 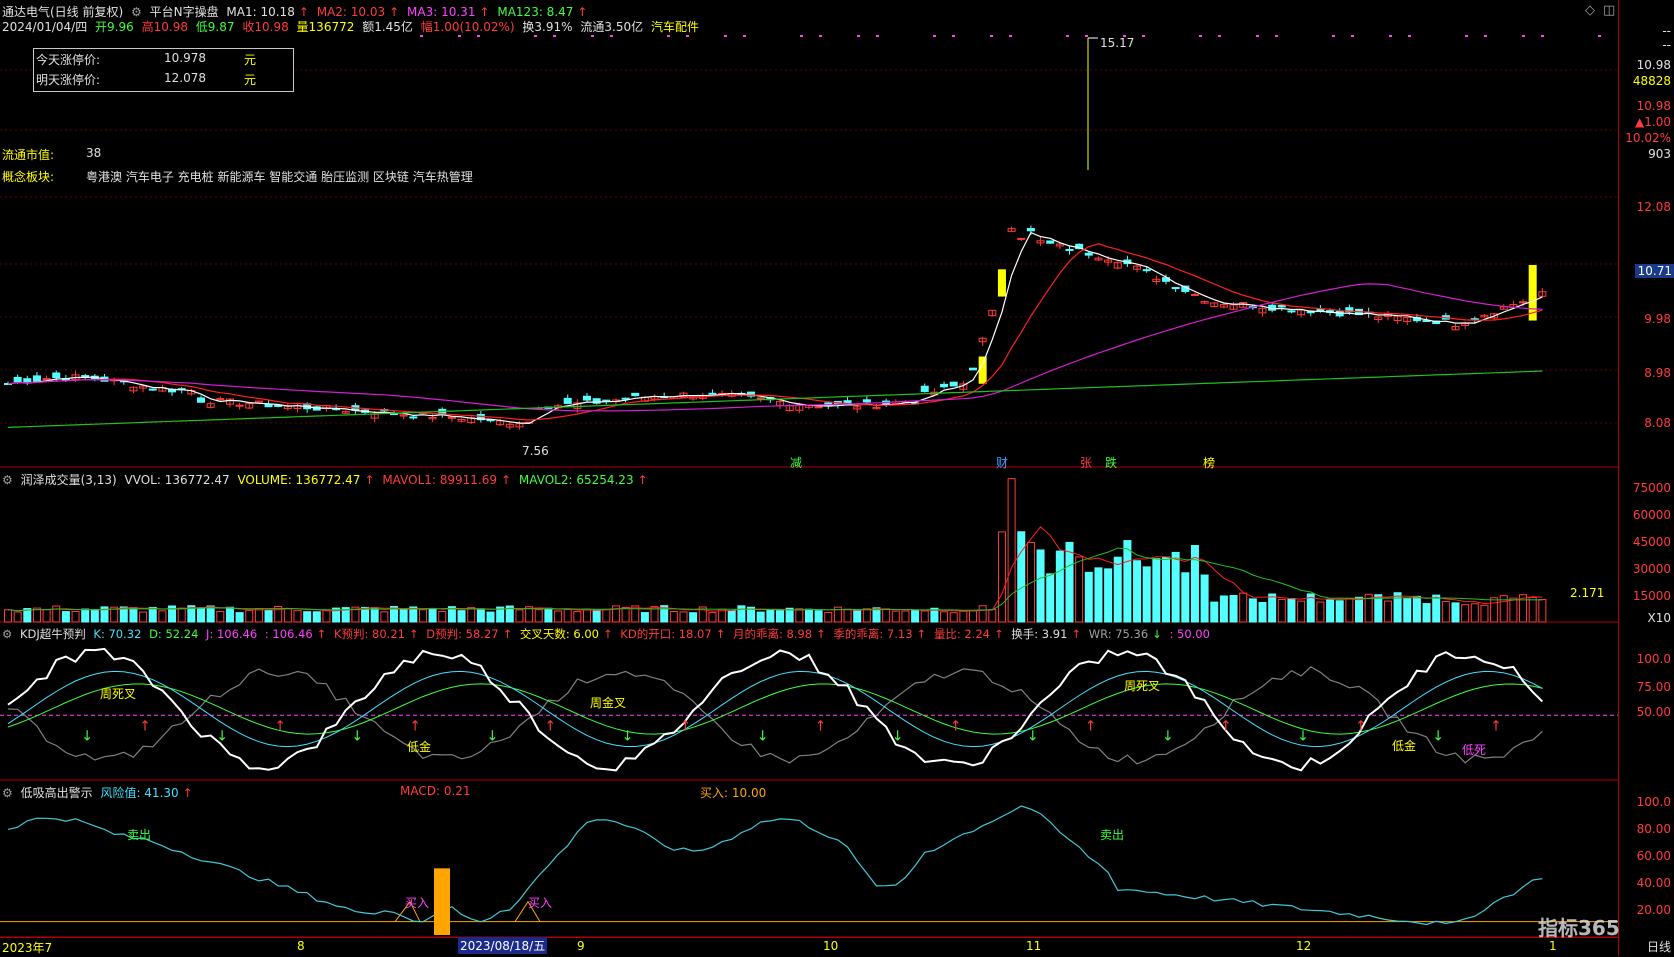 What do you see at coordinates (440, 480) in the screenshot?
I see `mavol1-value: MAVOL1: 89911.69` at bounding box center [440, 480].